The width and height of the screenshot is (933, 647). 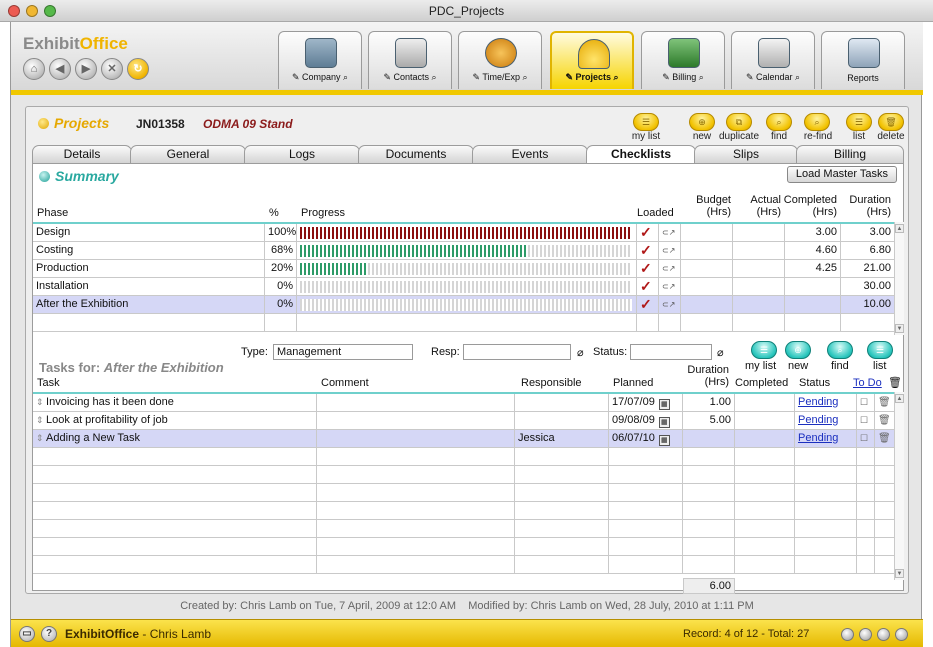 I want to click on help-icon: ?, so click(x=49, y=634).